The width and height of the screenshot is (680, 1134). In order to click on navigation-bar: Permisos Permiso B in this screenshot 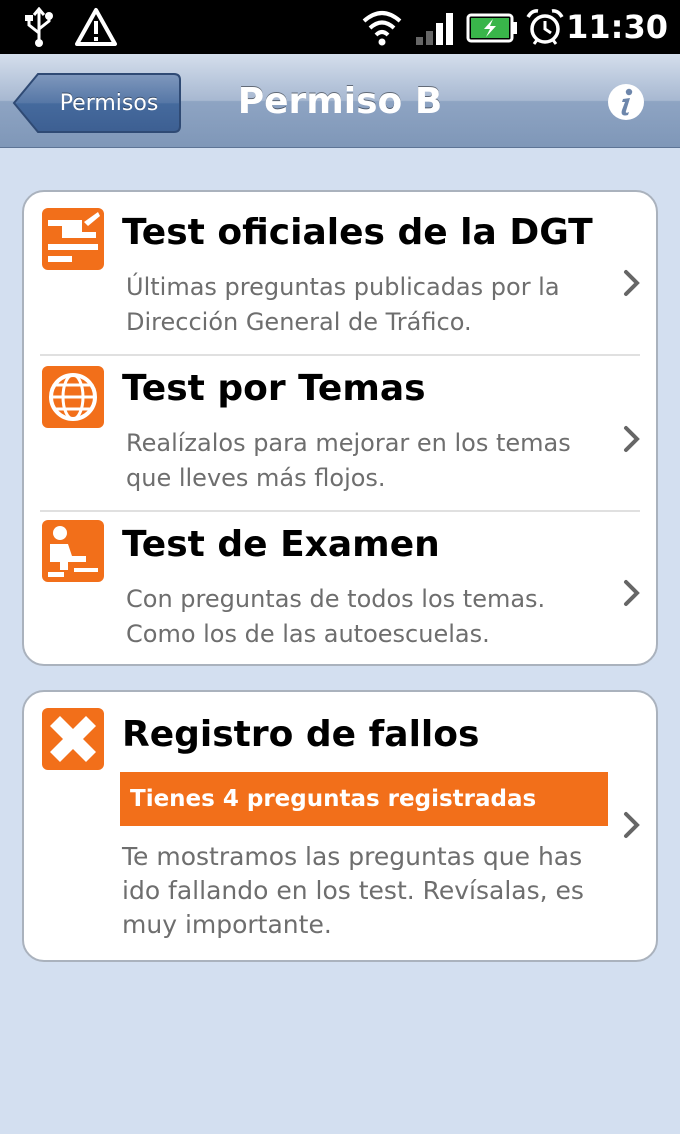, I will do `click(340, 101)`.